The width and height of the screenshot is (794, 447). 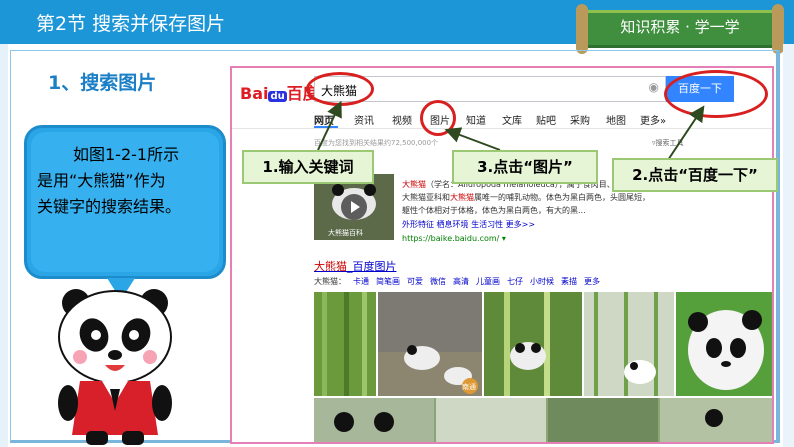 I want to click on annotation-step3: 3.点击“图片”, so click(x=525, y=167).